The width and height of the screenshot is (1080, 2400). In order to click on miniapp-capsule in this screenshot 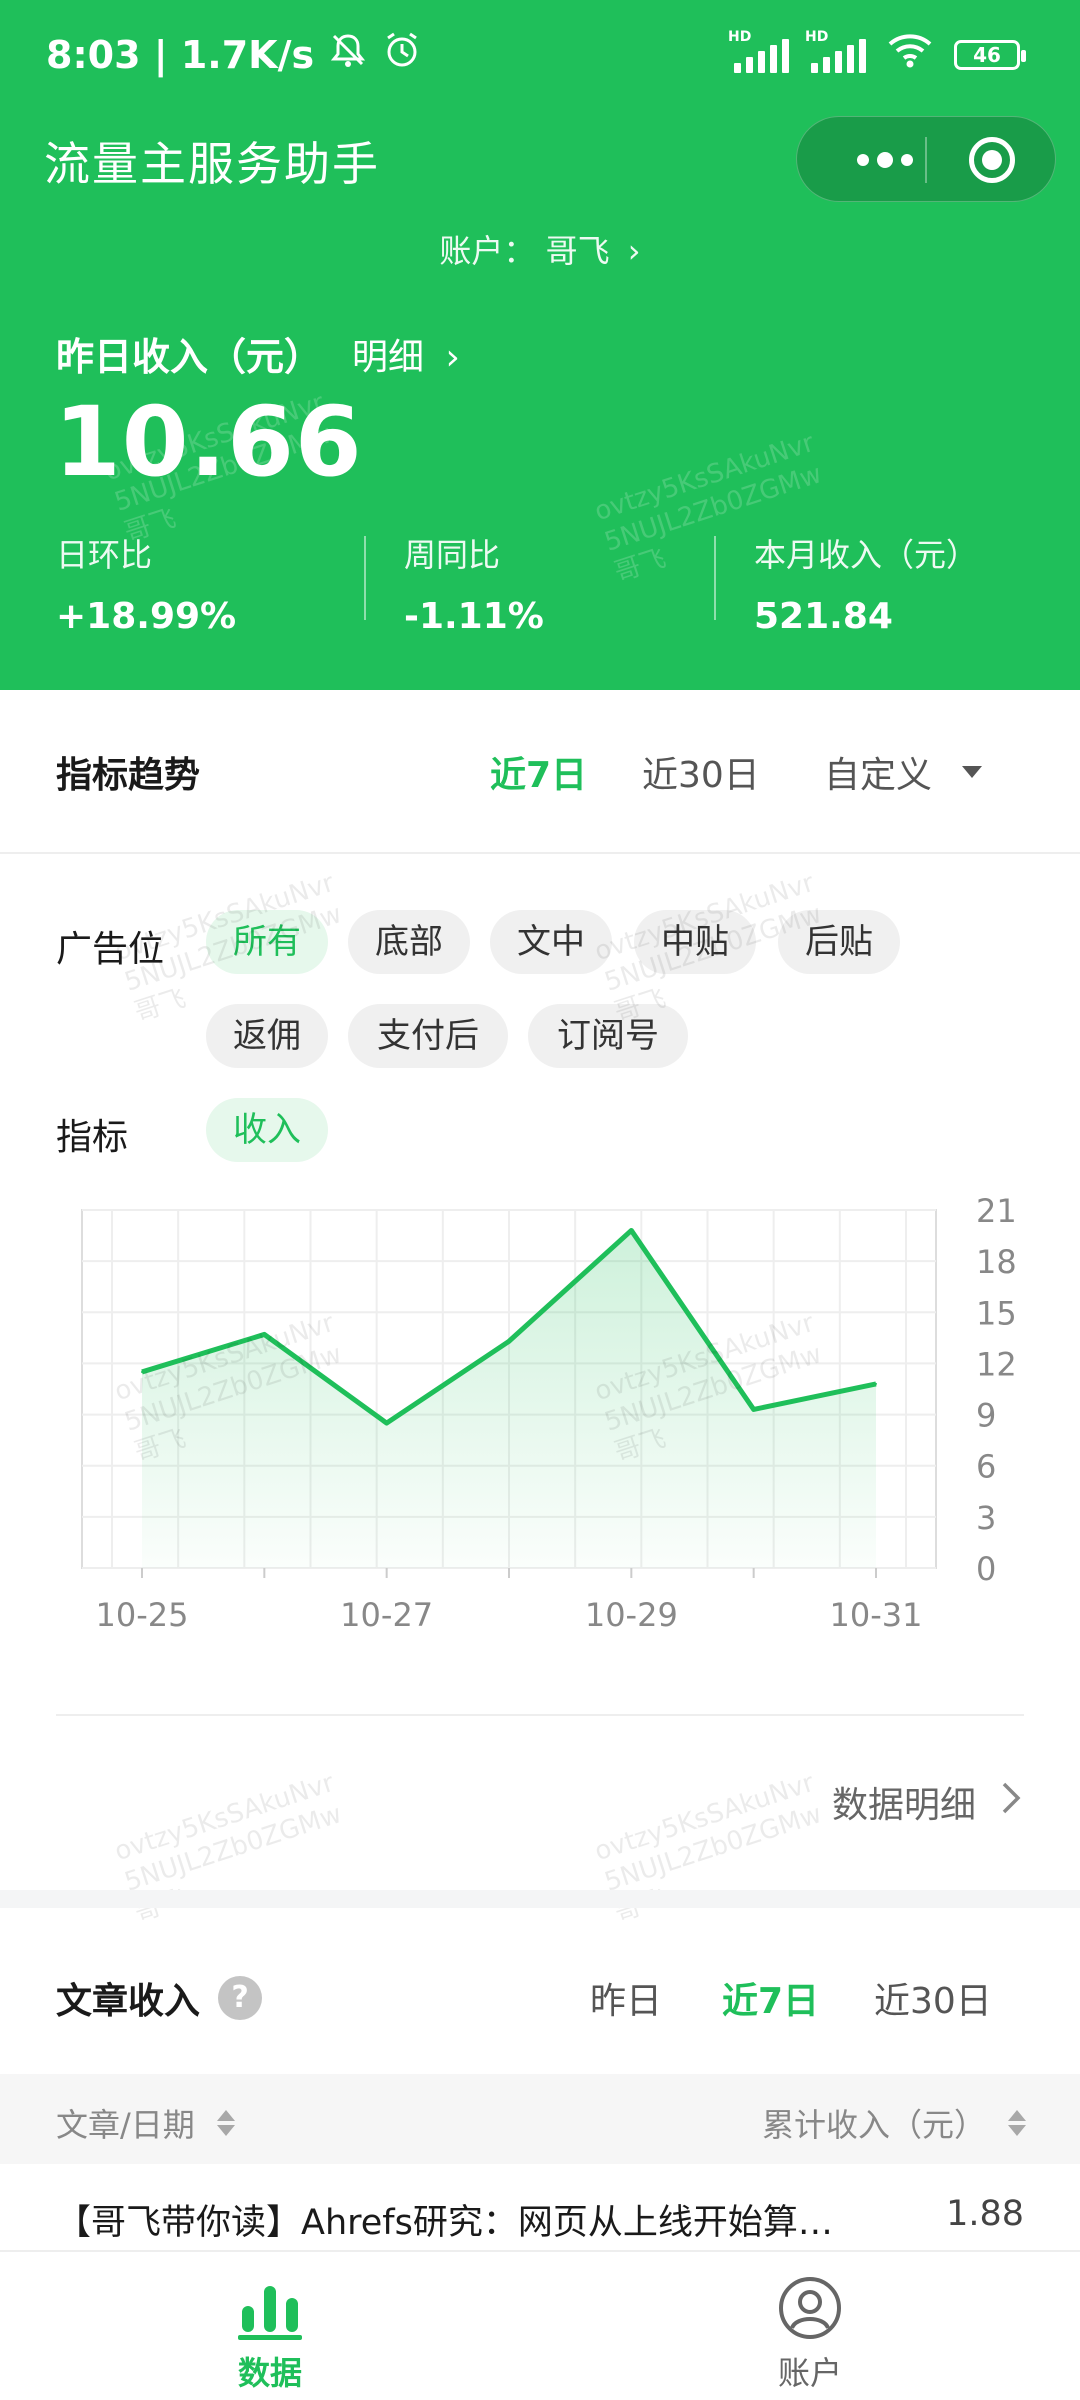, I will do `click(926, 159)`.